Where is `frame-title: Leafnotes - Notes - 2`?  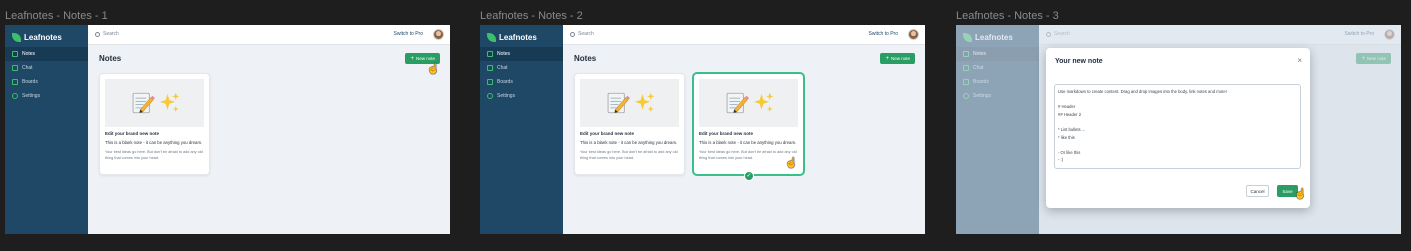
frame-title: Leafnotes - Notes - 2 is located at coordinates (531, 16).